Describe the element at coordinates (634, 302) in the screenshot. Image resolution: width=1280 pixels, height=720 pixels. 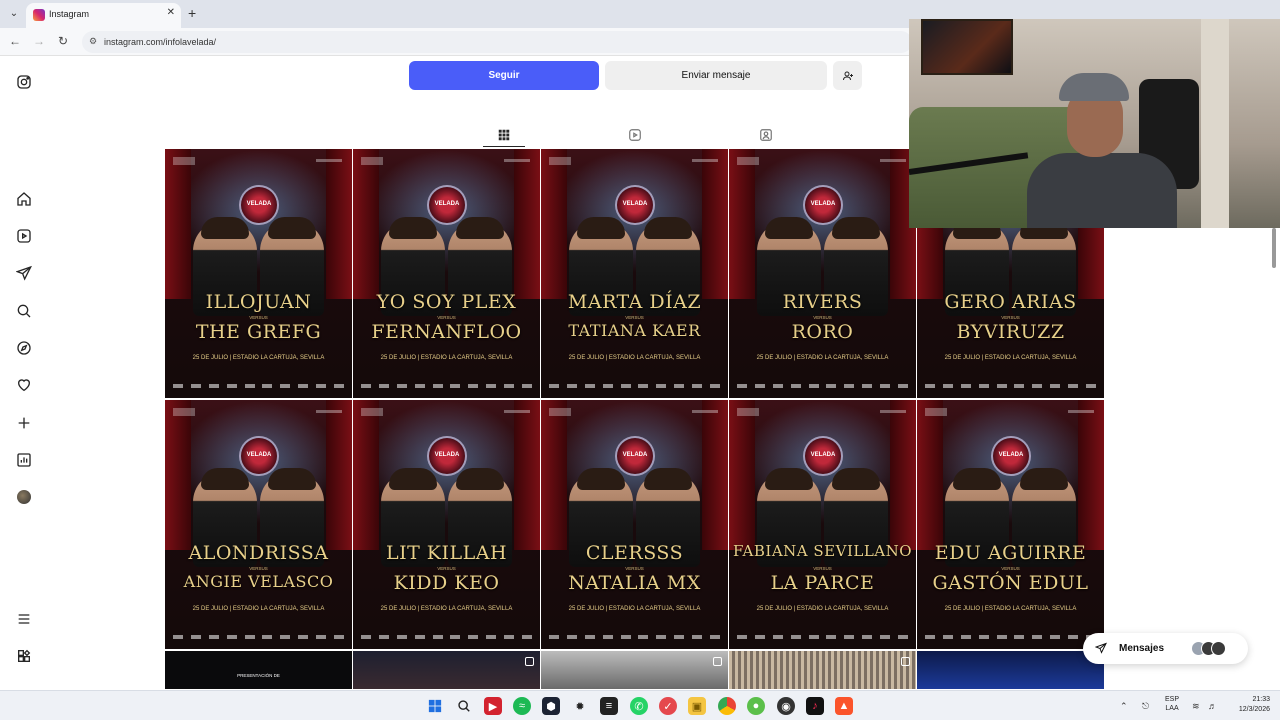
I see `fighter-a-name: MARTA DÍAZ` at that location.